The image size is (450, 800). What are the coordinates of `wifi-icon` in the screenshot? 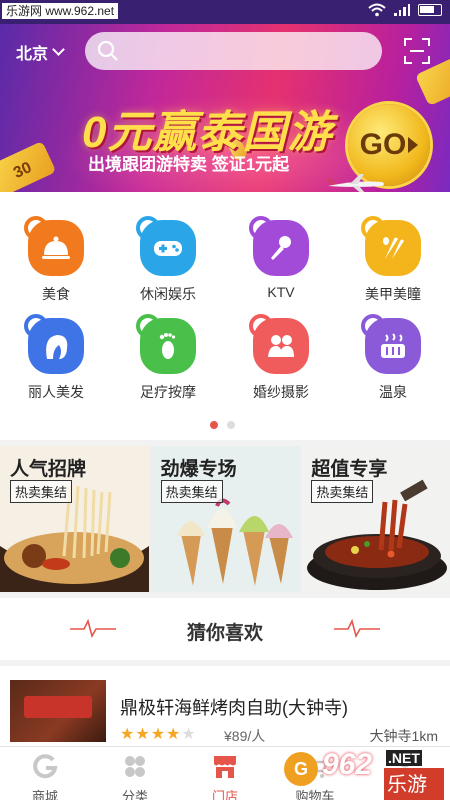 It's located at (377, 10).